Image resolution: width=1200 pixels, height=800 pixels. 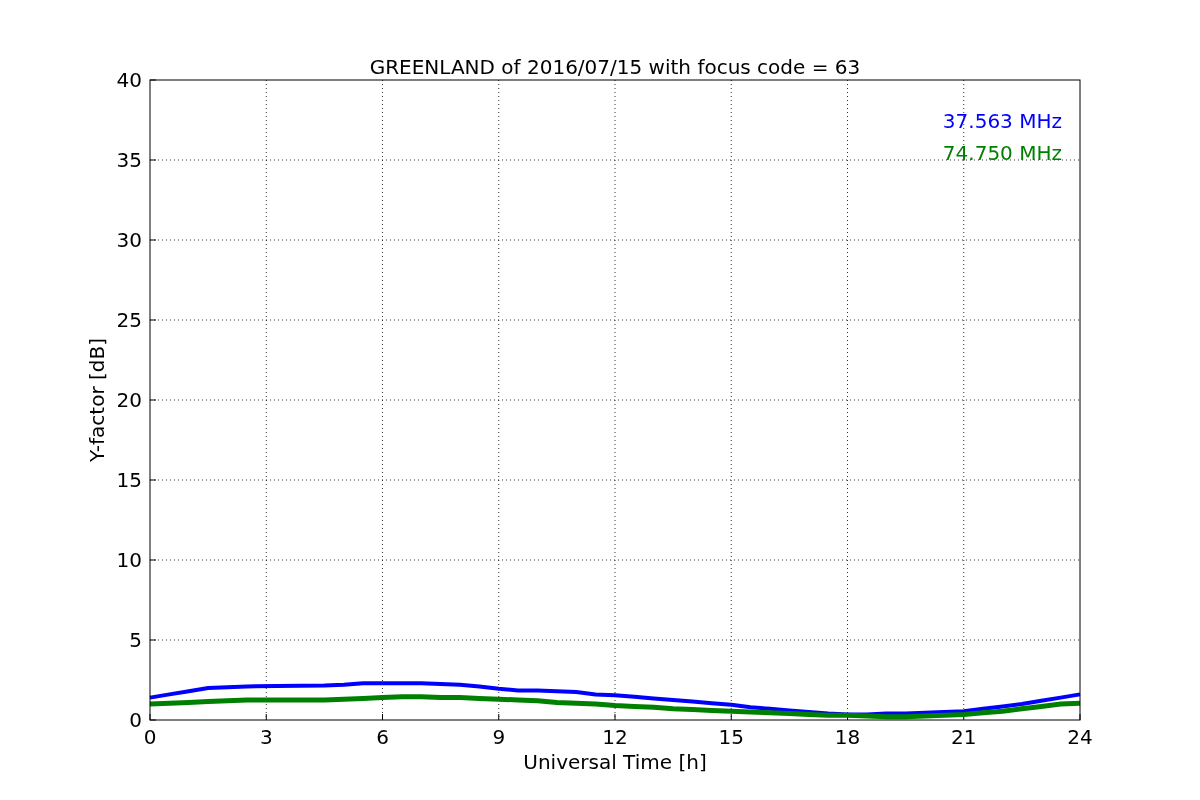 I want to click on x-tick-label: 9, so click(x=499, y=737).